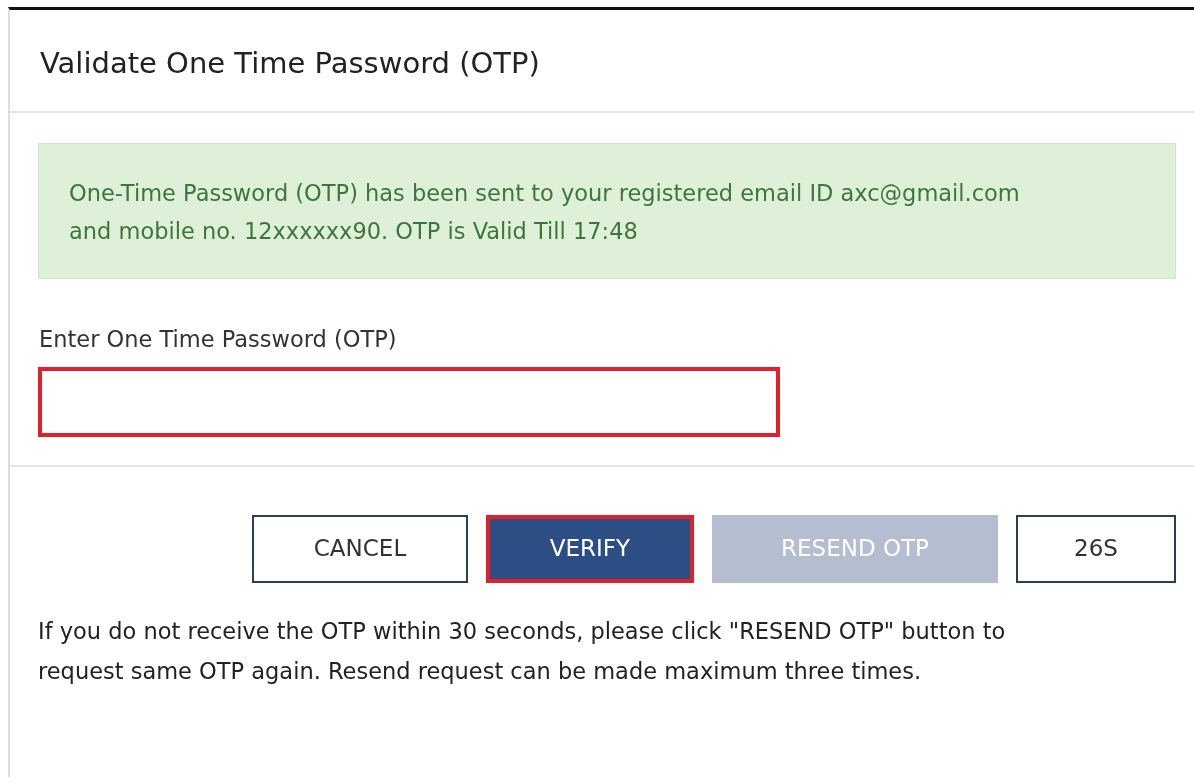  Describe the element at coordinates (290, 63) in the screenshot. I see `dialog-title: Validate One Time Password (OTP)` at that location.